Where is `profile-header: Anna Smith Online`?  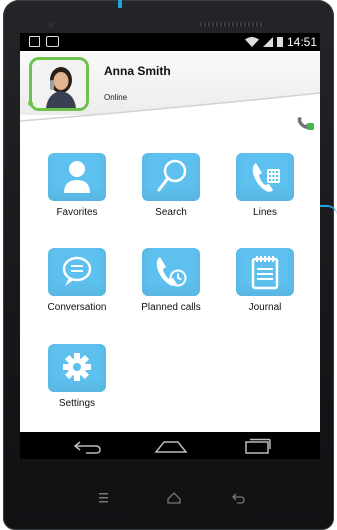 profile-header: Anna Smith Online is located at coordinates (170, 93).